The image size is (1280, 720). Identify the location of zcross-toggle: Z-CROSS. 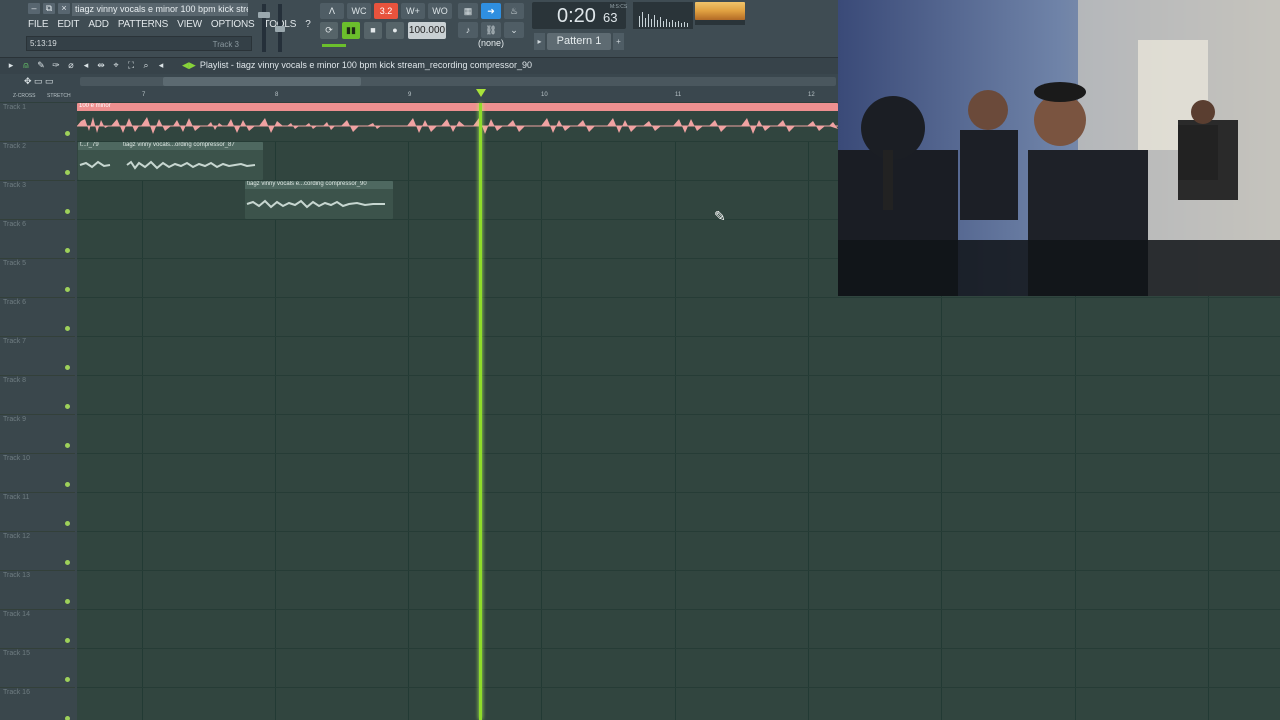
(24, 96).